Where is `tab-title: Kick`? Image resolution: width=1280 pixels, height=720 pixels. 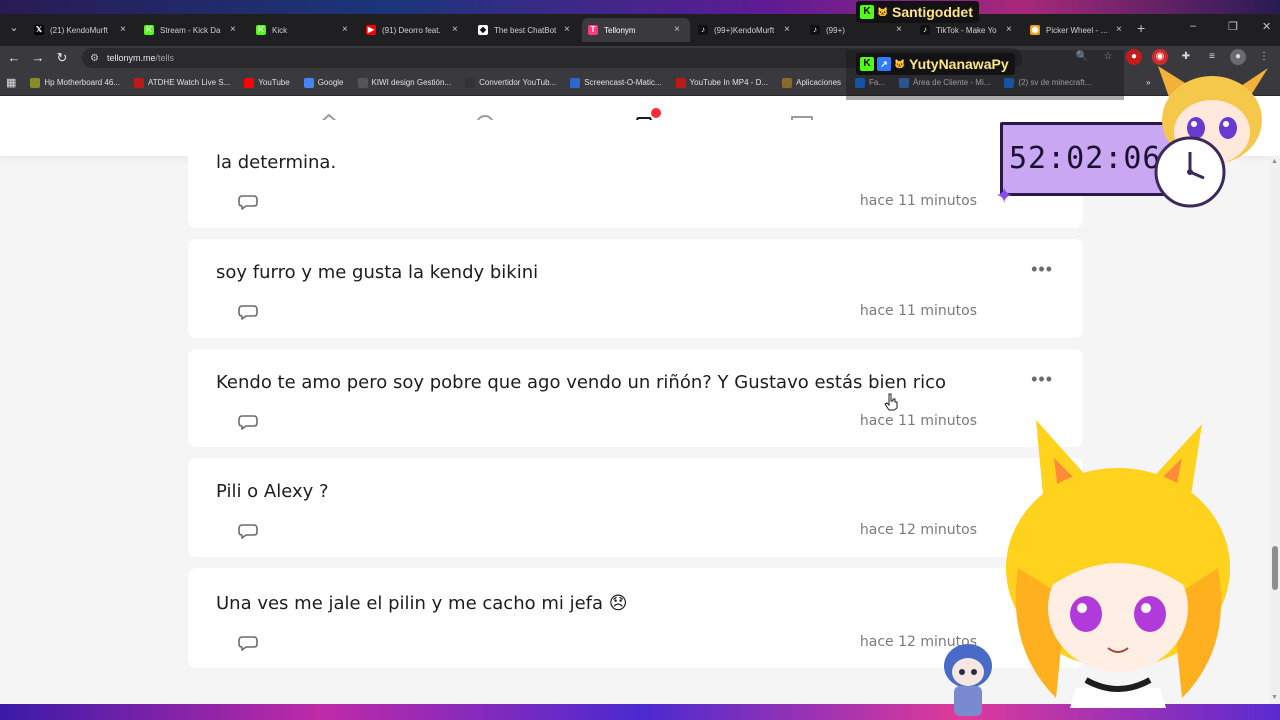 tab-title: Kick is located at coordinates (280, 30).